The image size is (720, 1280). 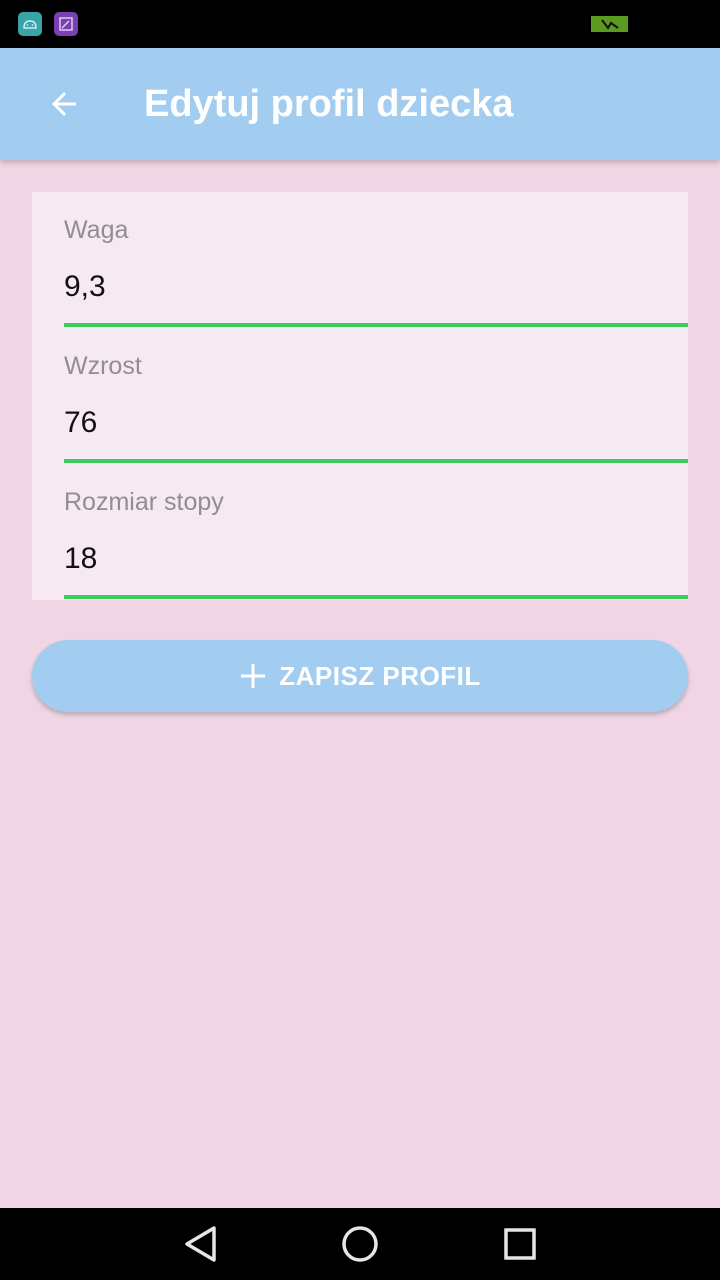 What do you see at coordinates (376, 325) in the screenshot?
I see `weight-field-underline` at bounding box center [376, 325].